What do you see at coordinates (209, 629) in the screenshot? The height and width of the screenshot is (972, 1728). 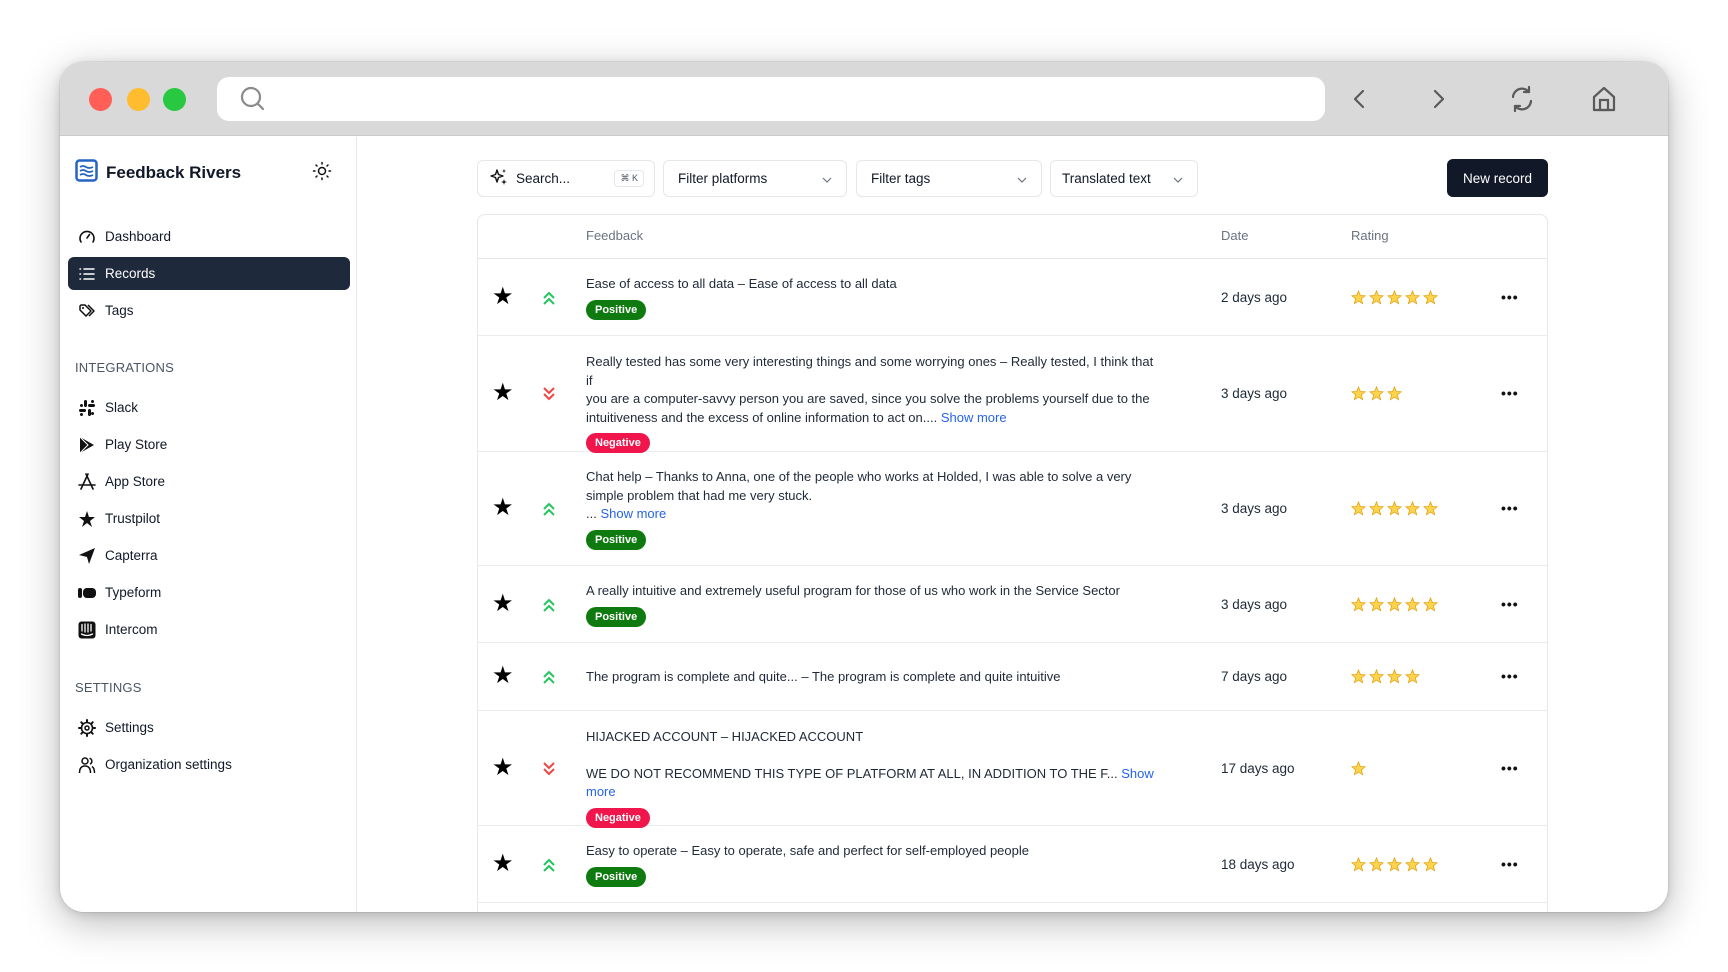 I see `sidebar-item-intercom: Intercom` at bounding box center [209, 629].